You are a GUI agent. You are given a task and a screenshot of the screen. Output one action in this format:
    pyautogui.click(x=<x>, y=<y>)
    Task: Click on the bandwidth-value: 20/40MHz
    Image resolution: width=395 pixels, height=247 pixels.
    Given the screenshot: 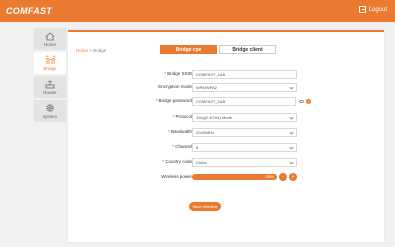 What is the action you would take?
    pyautogui.click(x=205, y=132)
    